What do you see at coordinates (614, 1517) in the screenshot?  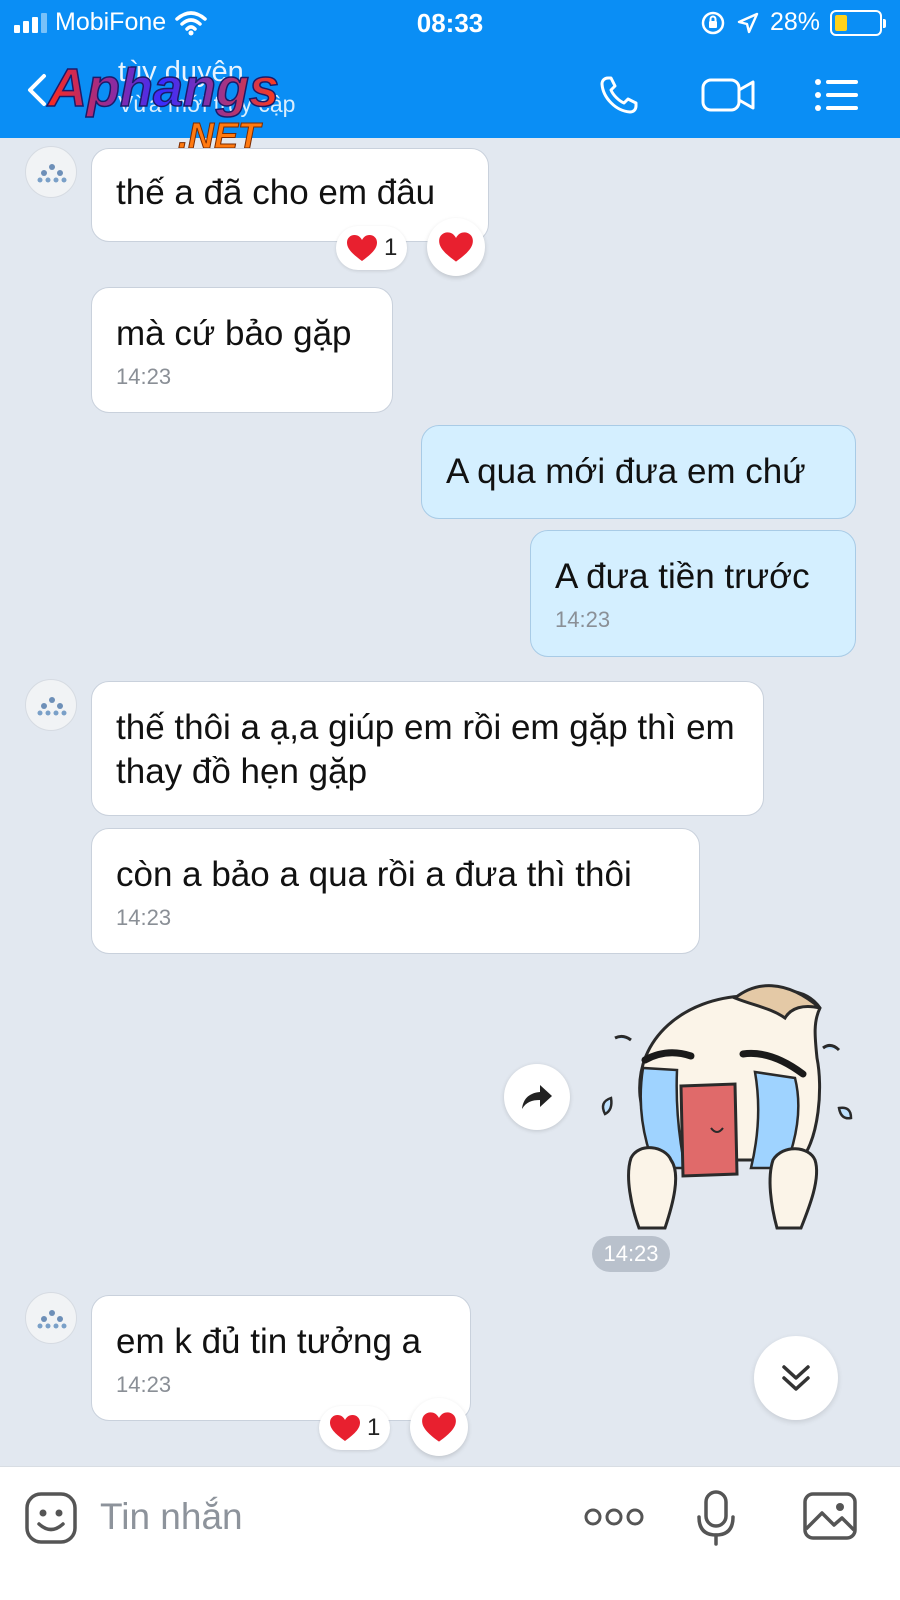 I see `more-icon` at bounding box center [614, 1517].